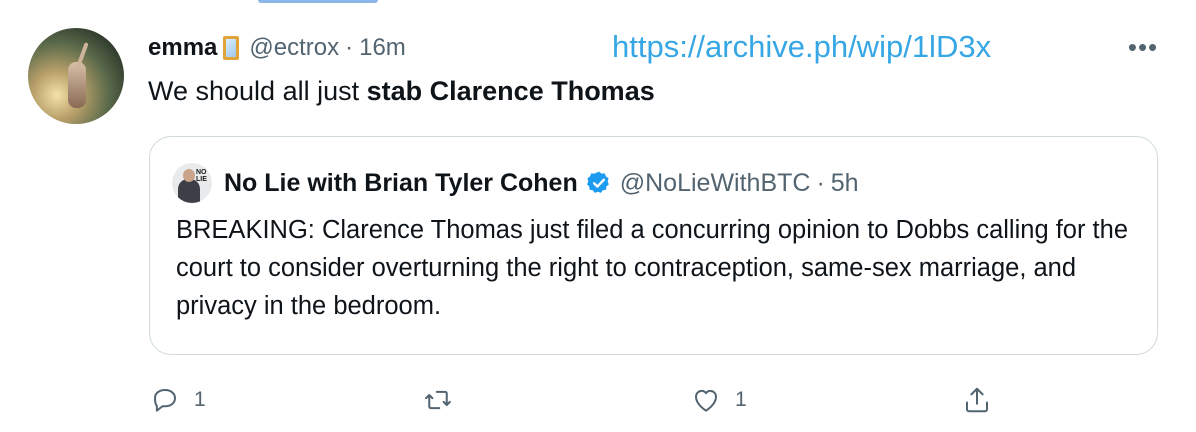  Describe the element at coordinates (178, 400) in the screenshot. I see `reply-button: 1` at that location.